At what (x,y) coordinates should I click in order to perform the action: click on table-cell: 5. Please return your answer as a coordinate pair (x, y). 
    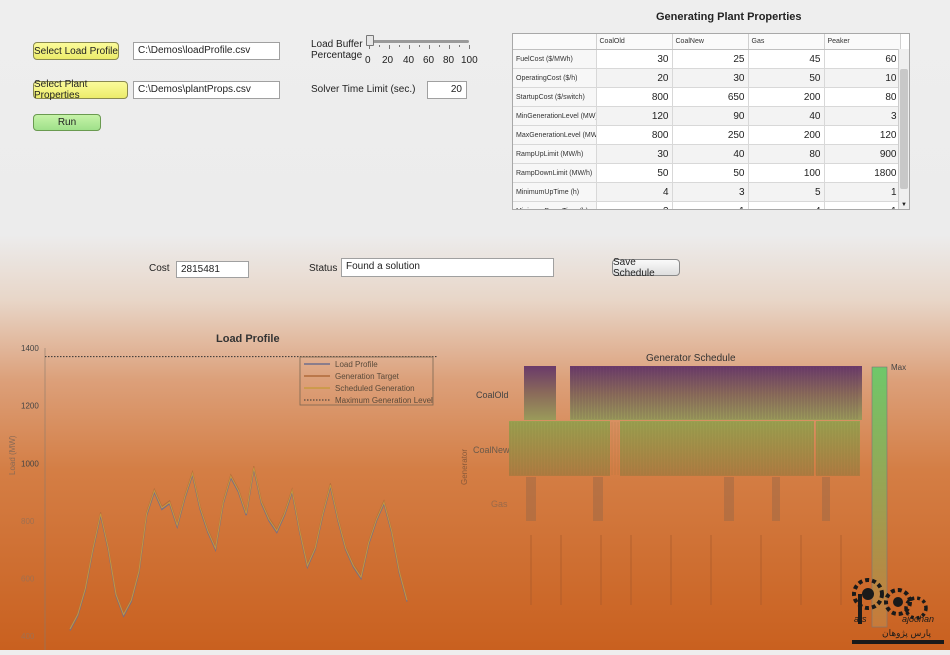
    Looking at the image, I should click on (786, 192).